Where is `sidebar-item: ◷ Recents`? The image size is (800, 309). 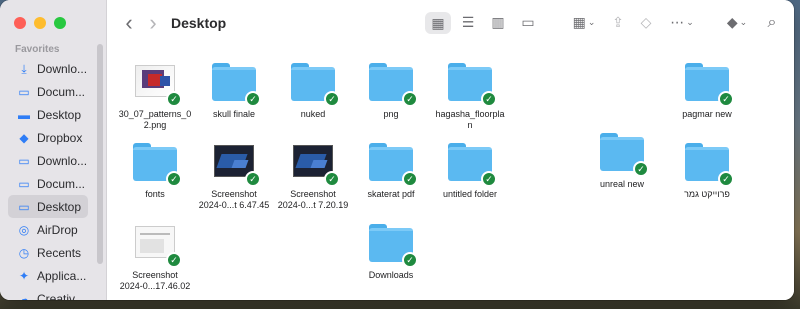 sidebar-item: ◷ Recents is located at coordinates (48, 252).